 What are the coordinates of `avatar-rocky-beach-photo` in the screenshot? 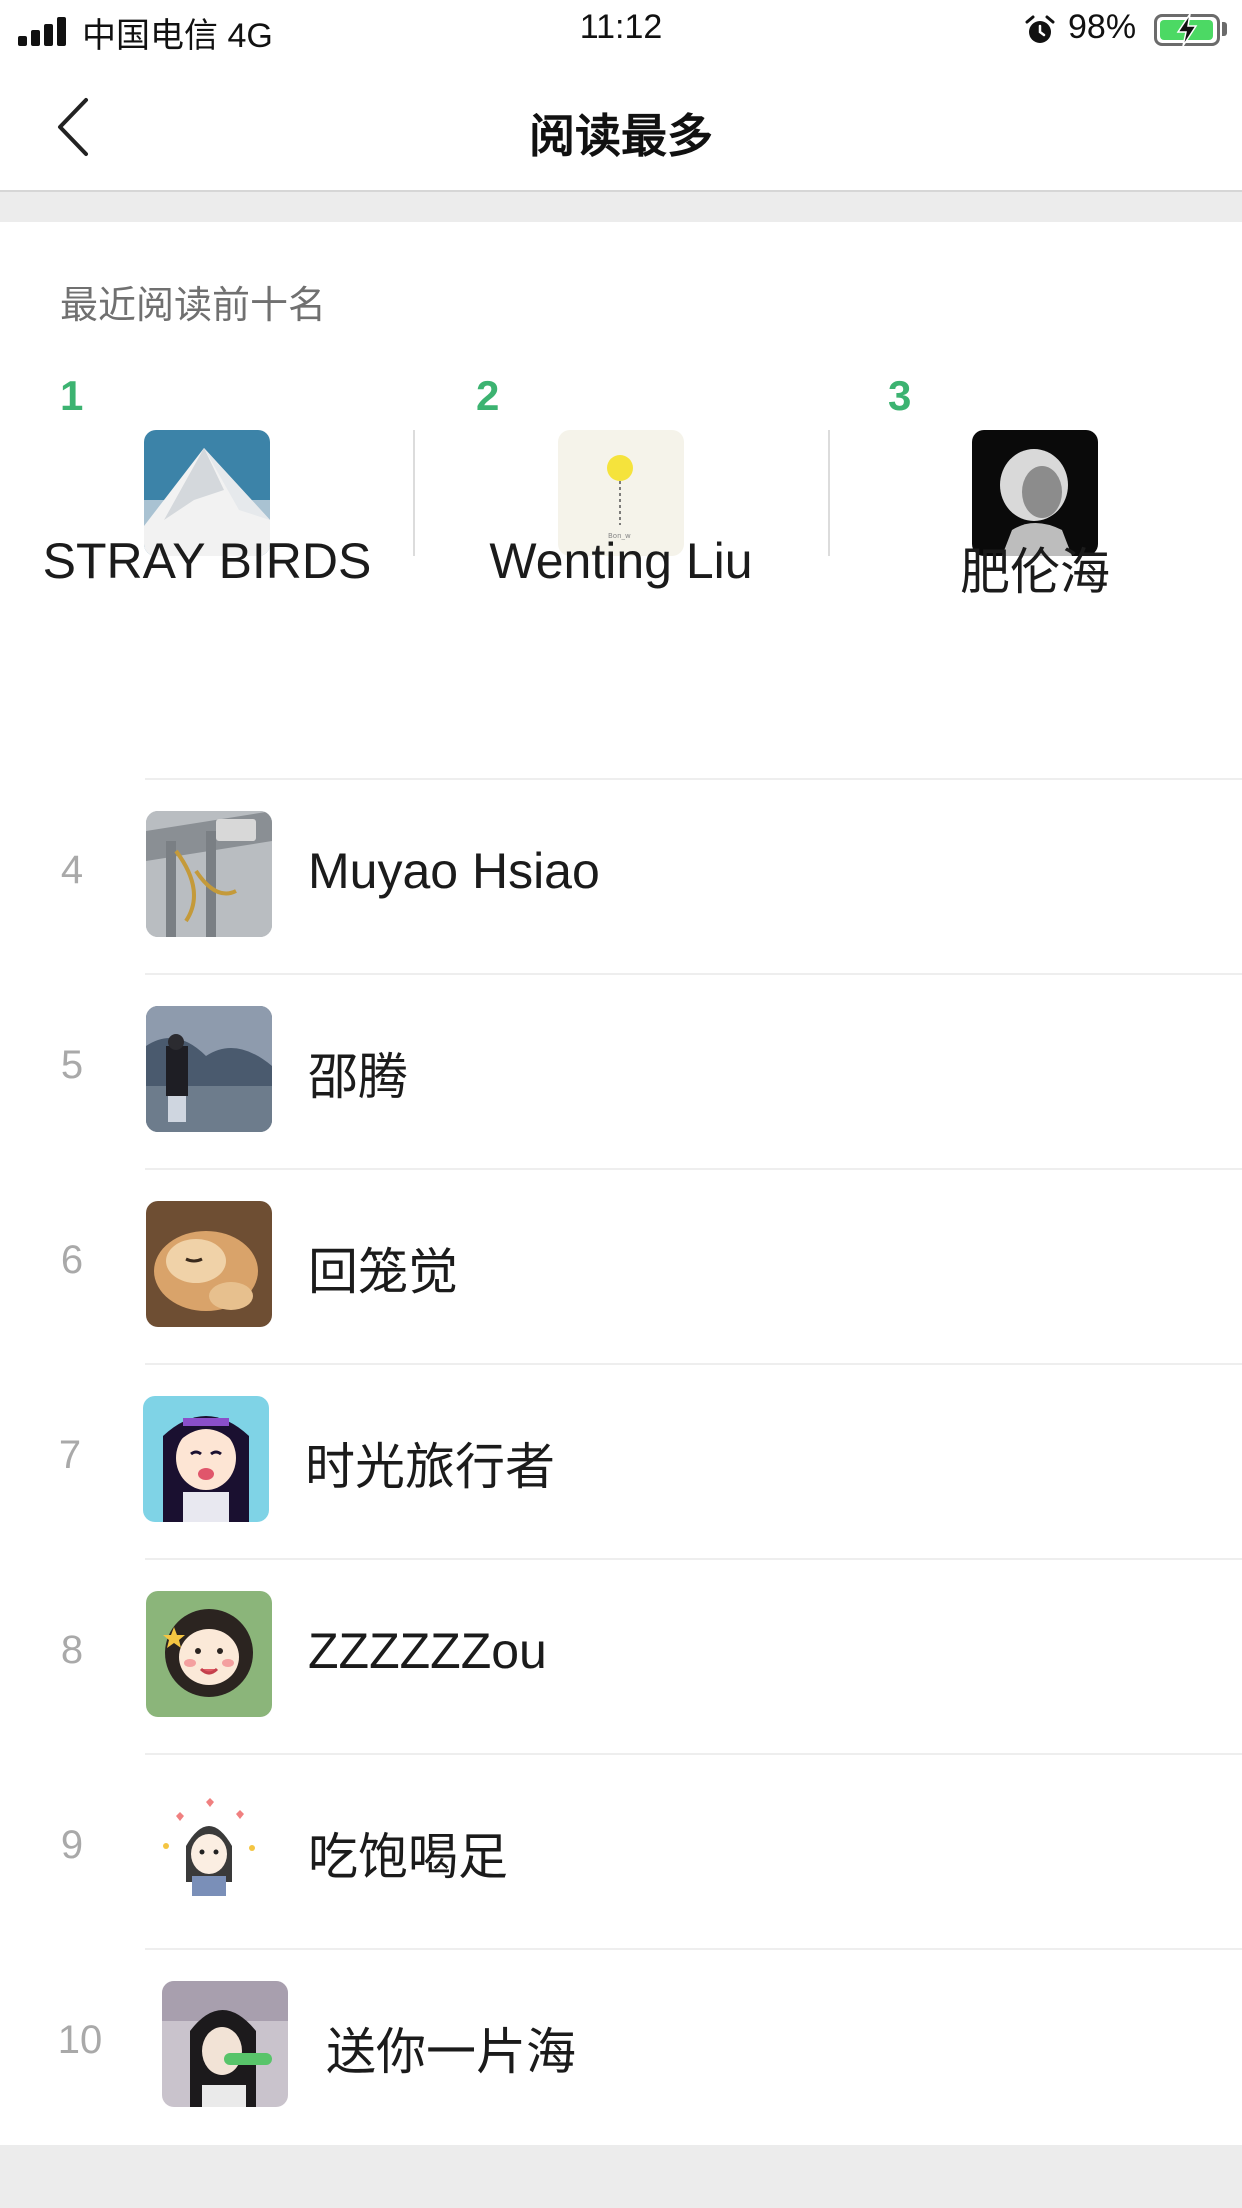 It's located at (209, 1069).